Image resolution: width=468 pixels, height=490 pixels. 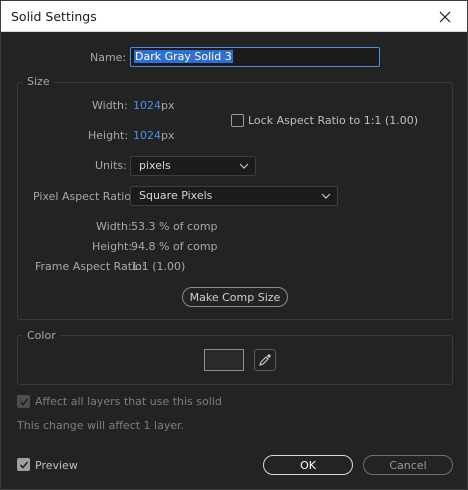 What do you see at coordinates (54, 16) in the screenshot?
I see `dialog-title: Solid Settings` at bounding box center [54, 16].